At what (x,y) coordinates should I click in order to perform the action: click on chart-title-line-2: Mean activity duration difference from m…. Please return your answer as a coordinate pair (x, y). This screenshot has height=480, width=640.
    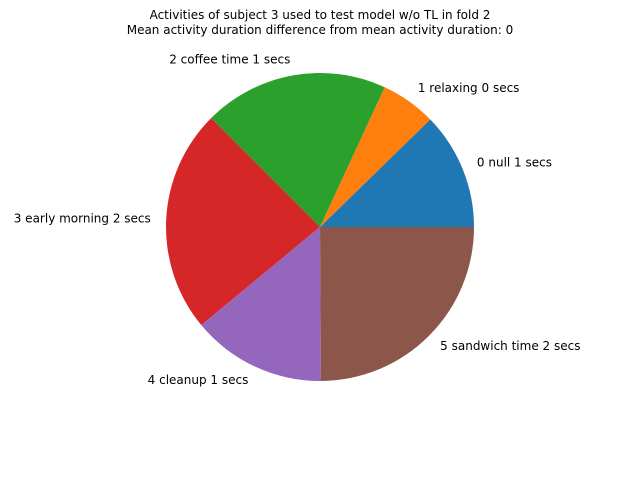
    Looking at the image, I should click on (320, 30).